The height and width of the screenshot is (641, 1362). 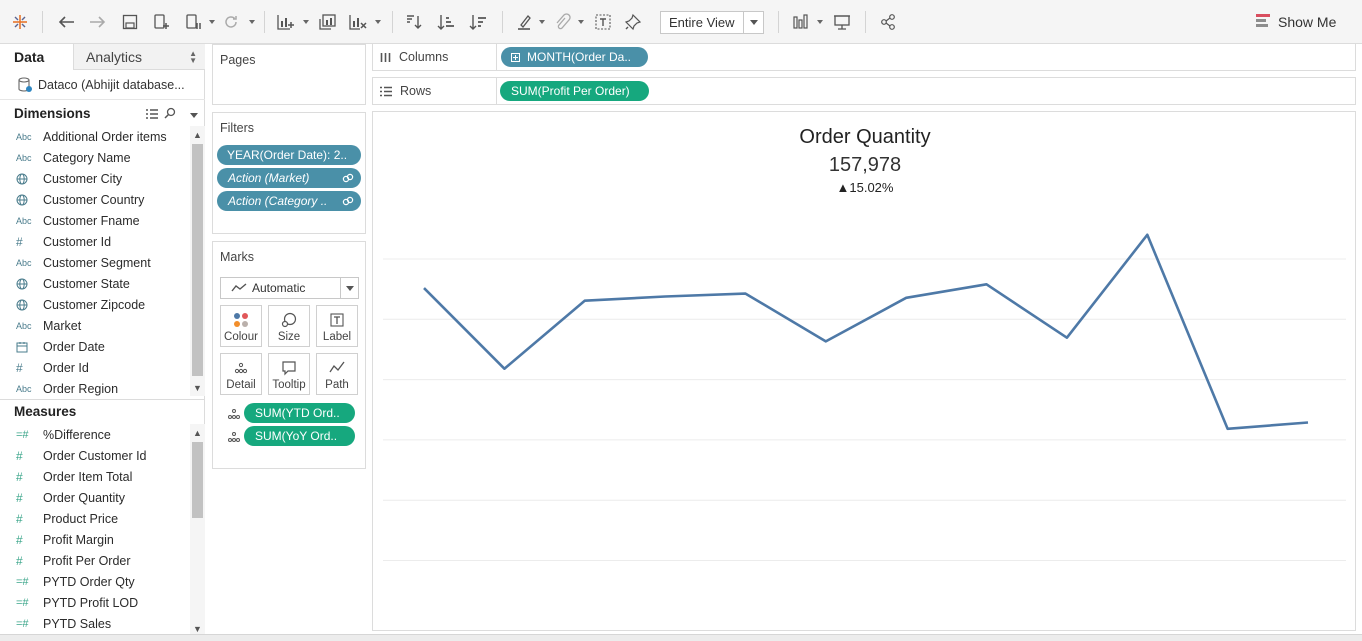 What do you see at coordinates (289, 374) in the screenshot?
I see `tooltip-button: Tooltip` at bounding box center [289, 374].